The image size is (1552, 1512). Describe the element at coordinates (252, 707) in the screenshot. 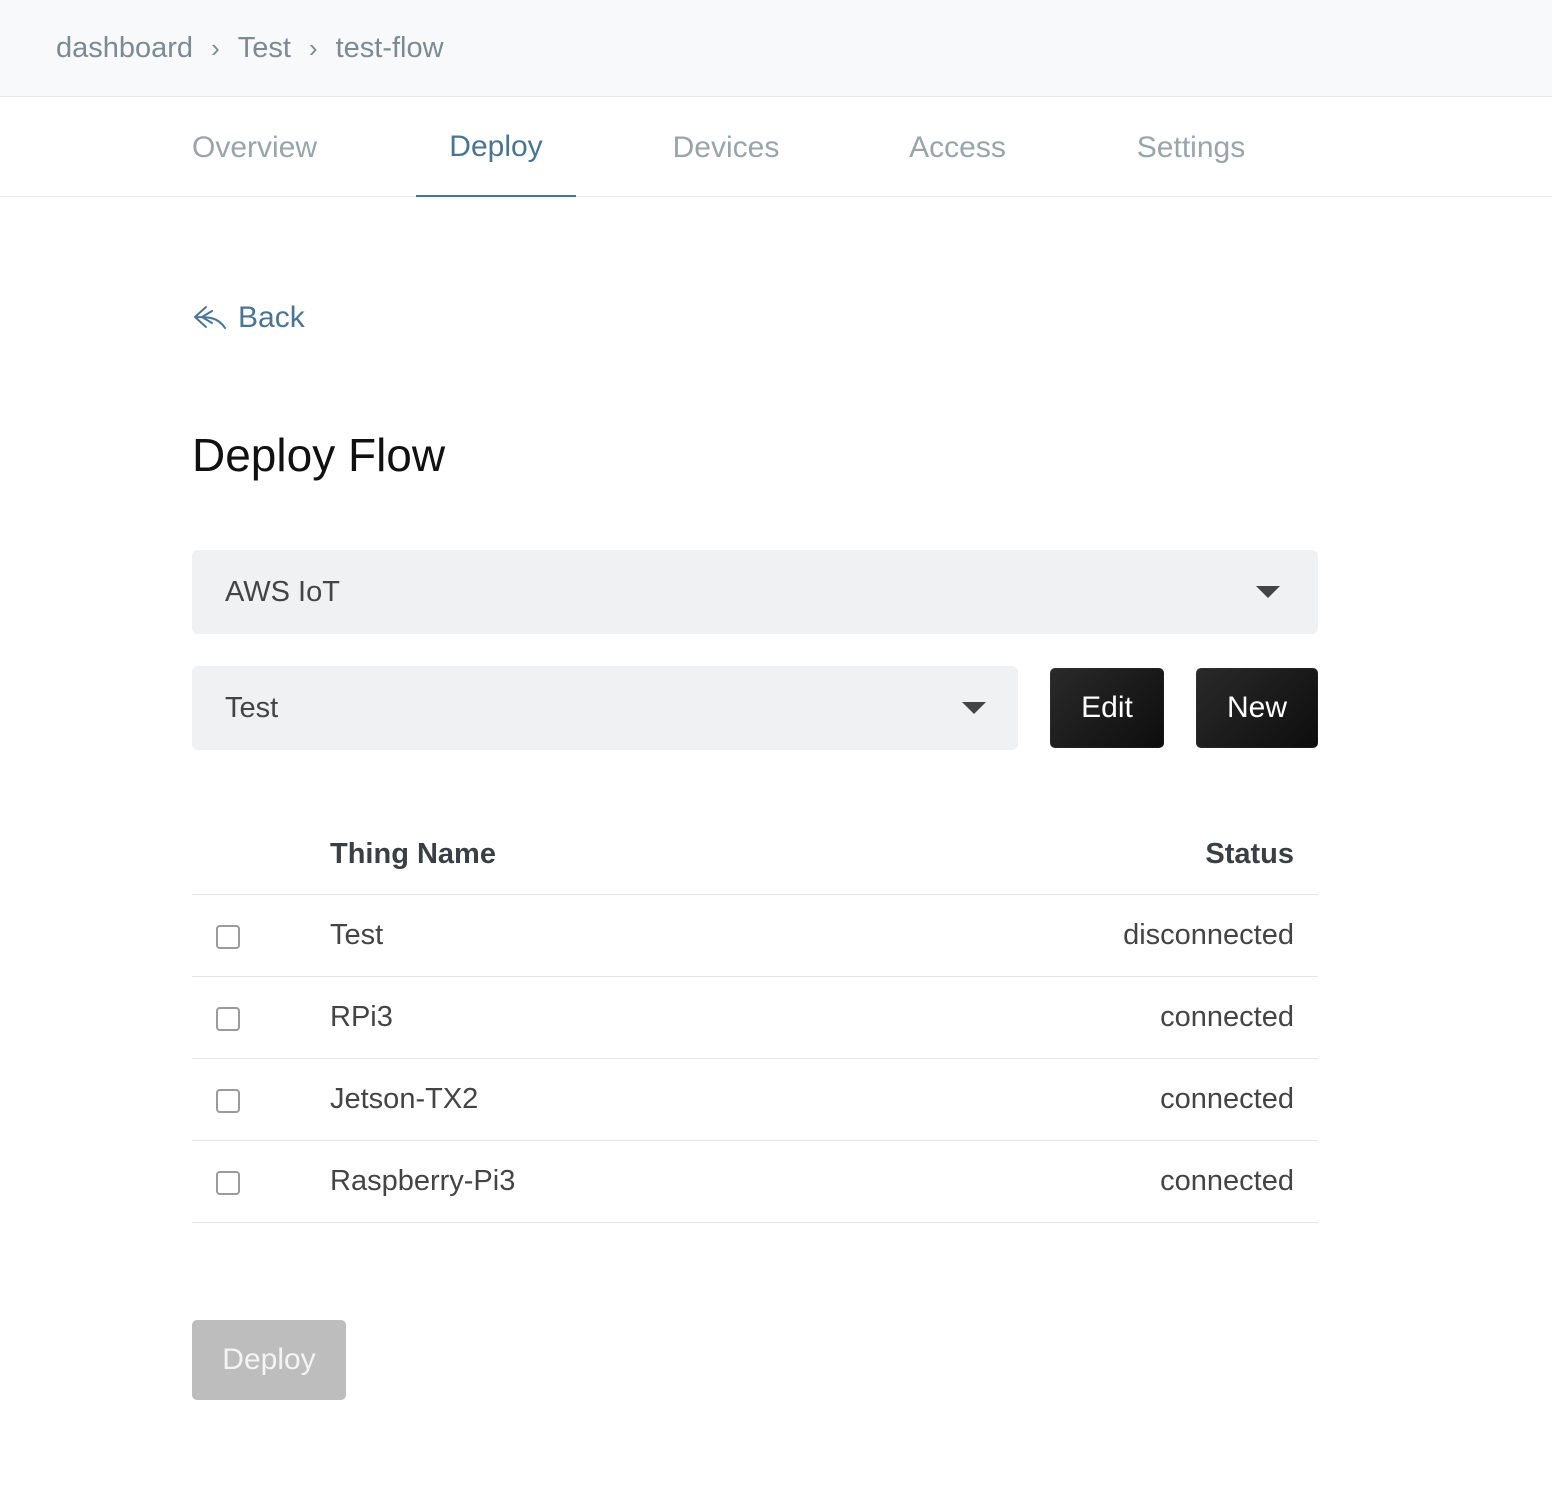

I see `group-select-value: Test` at that location.